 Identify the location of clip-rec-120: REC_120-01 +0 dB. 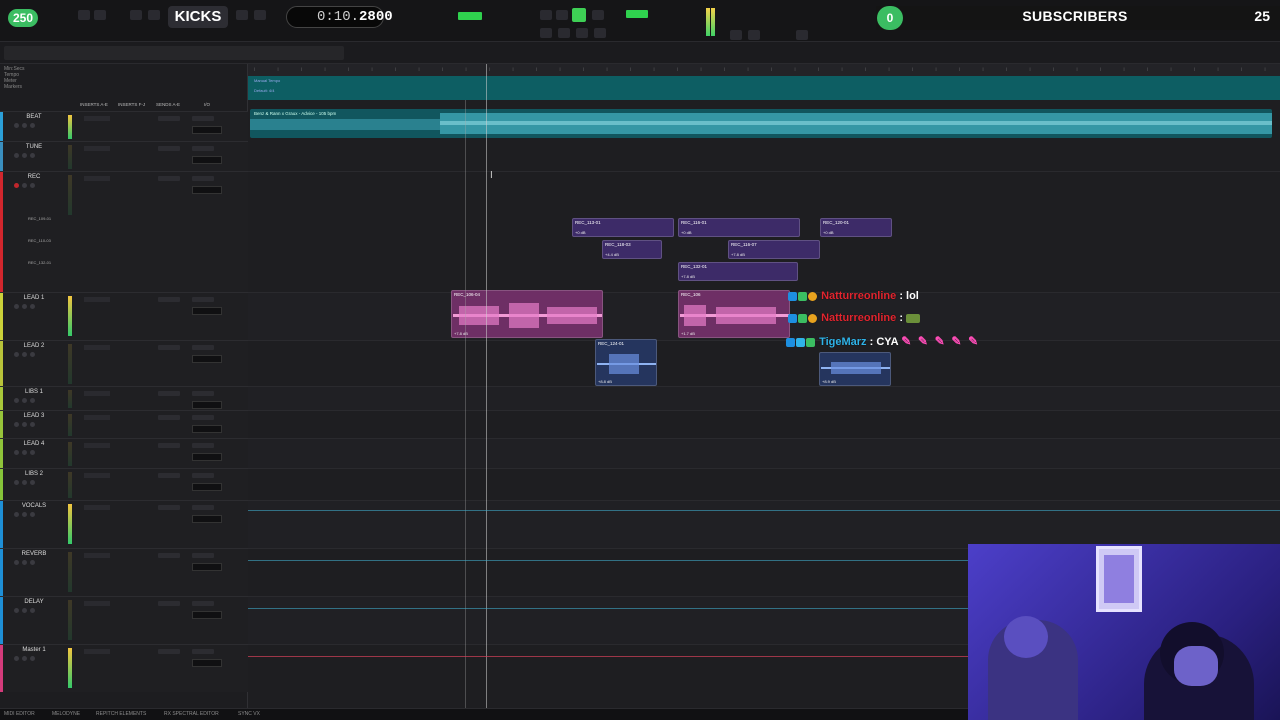
(856, 227).